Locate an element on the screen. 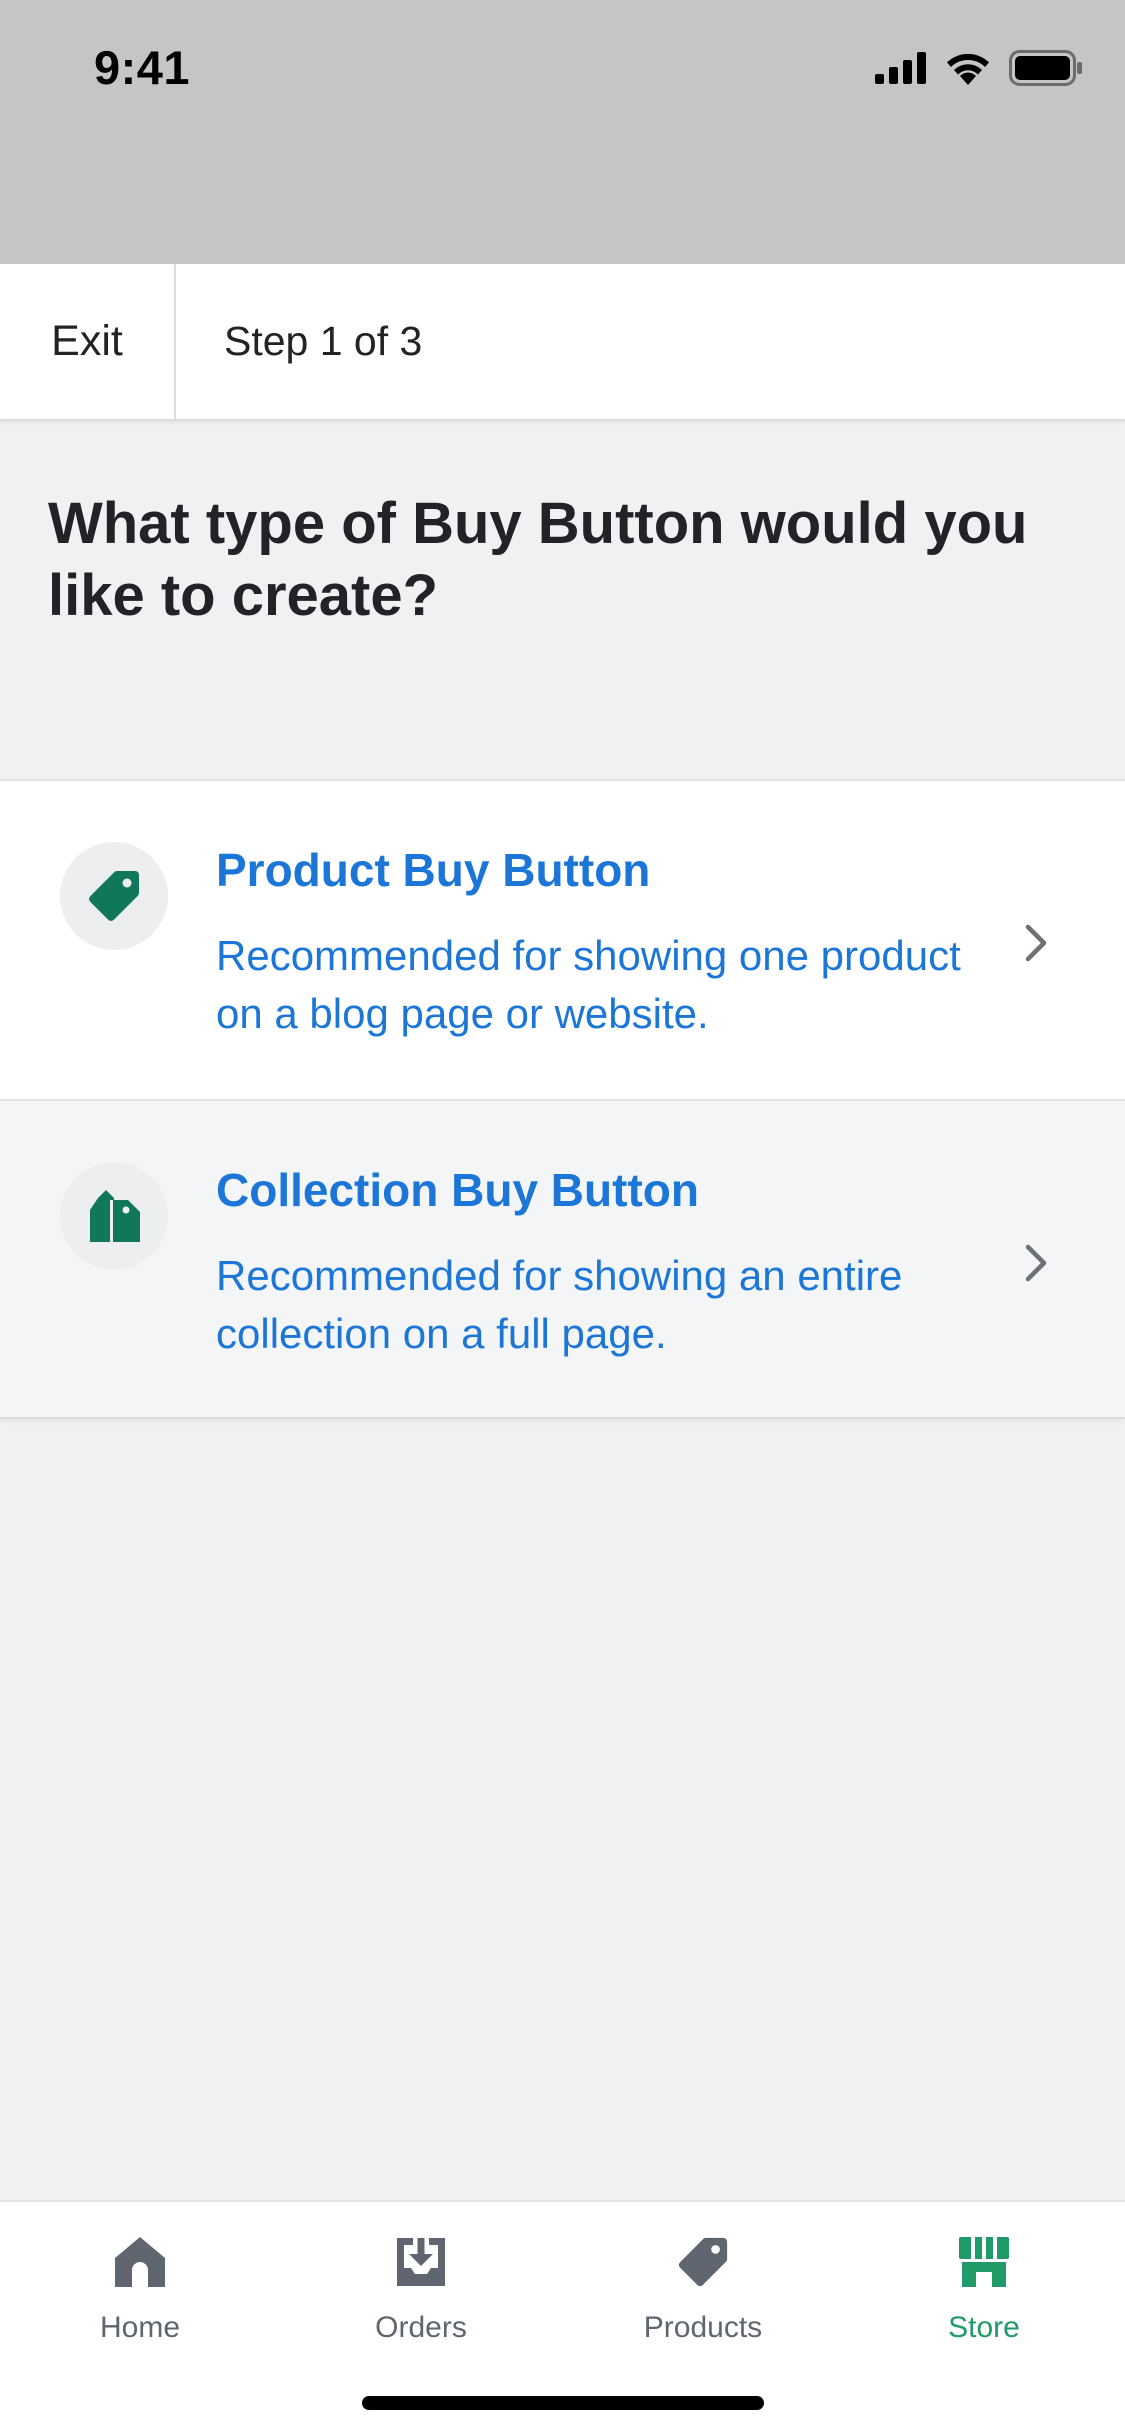 Image resolution: width=1125 pixels, height=2436 pixels. step-indicator: Step 1 of 3 is located at coordinates (323, 341).